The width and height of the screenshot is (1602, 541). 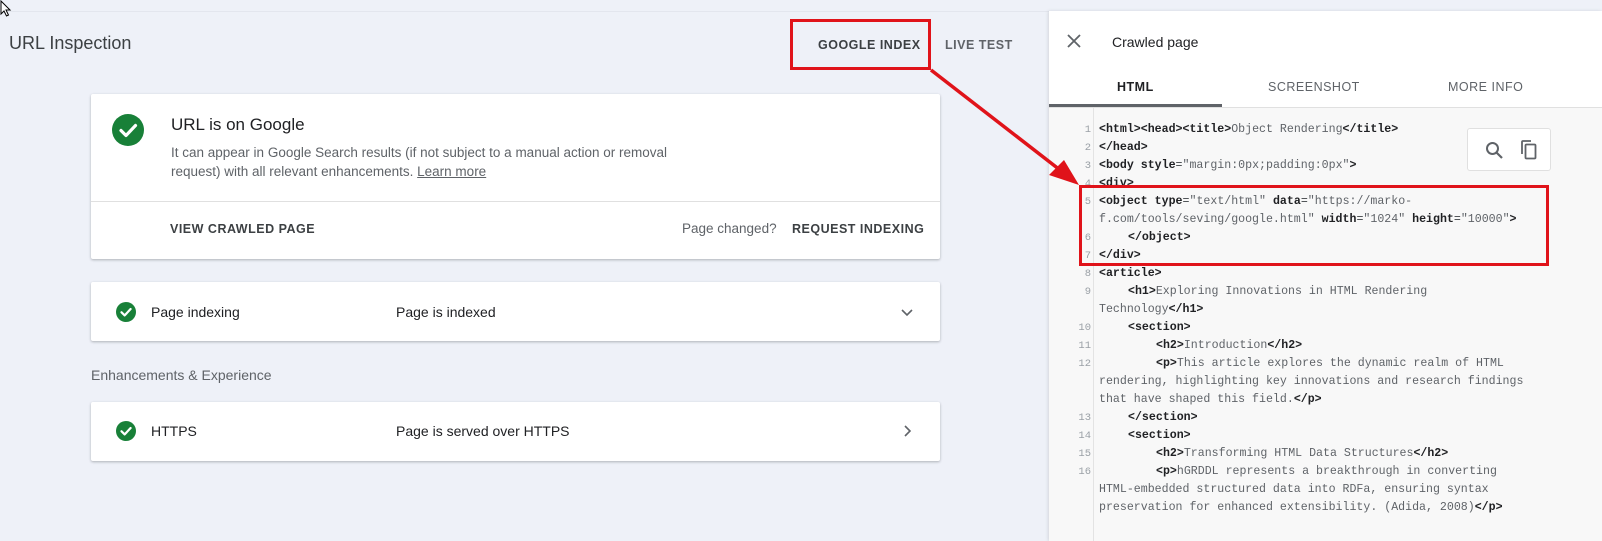 What do you see at coordinates (907, 312) in the screenshot?
I see `chevron-down-icon` at bounding box center [907, 312].